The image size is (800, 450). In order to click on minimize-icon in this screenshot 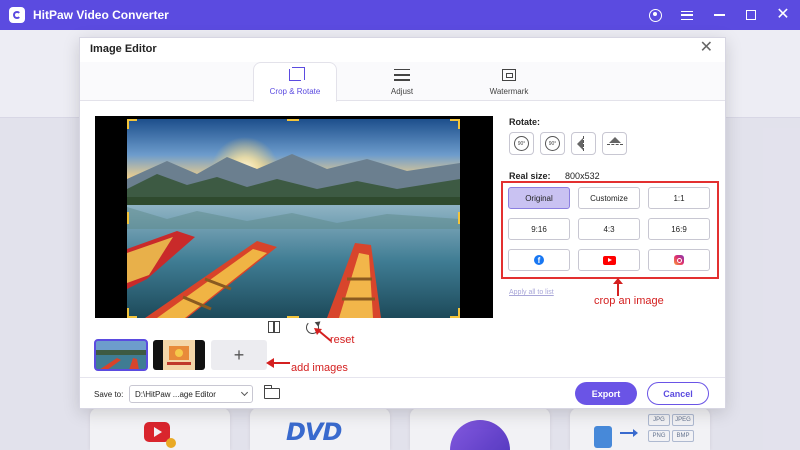, I will do `click(719, 15)`.